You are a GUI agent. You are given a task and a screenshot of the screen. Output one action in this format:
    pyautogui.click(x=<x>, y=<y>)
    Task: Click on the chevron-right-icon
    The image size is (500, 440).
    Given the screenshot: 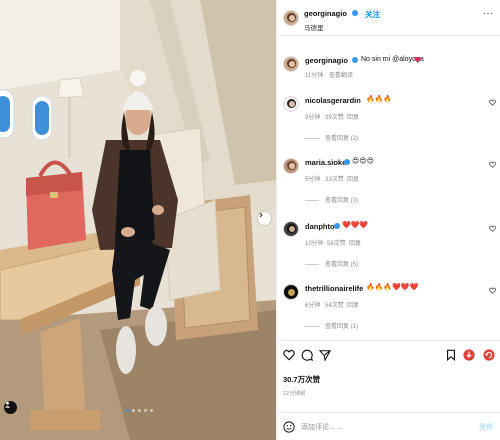 What is the action you would take?
    pyautogui.click(x=261, y=215)
    